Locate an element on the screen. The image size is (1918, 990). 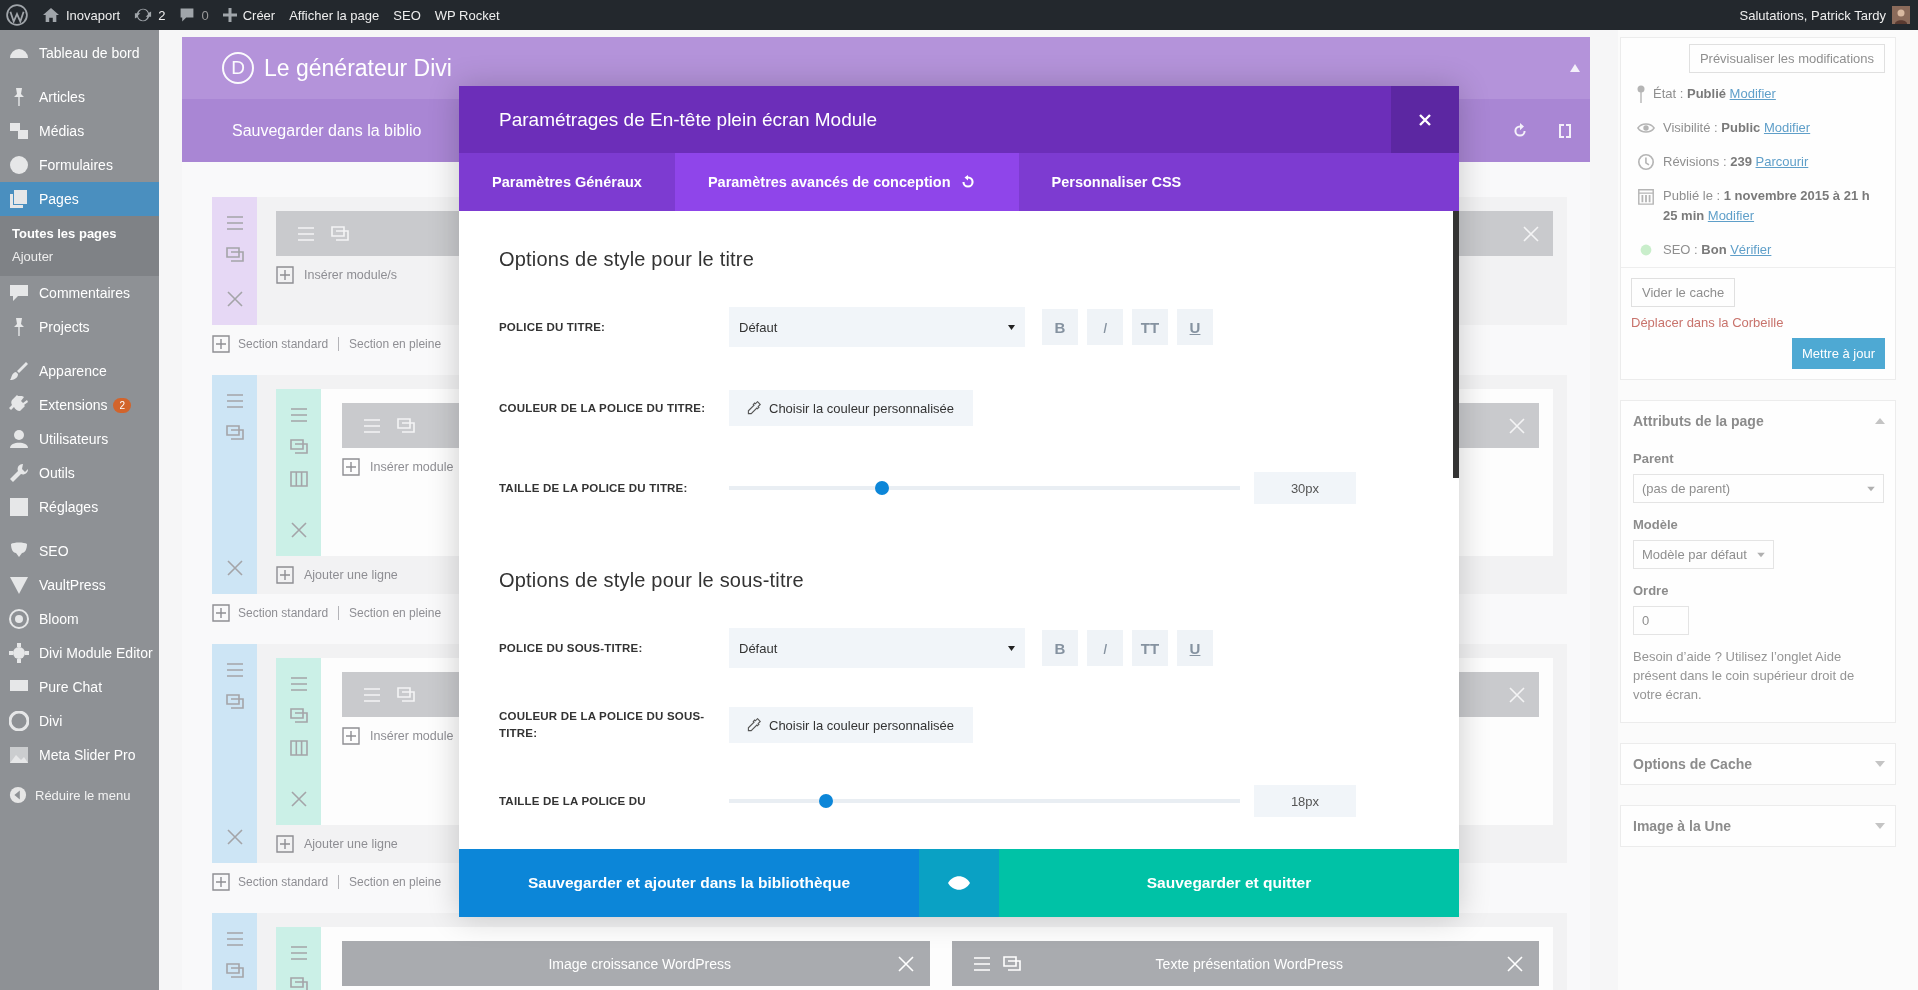
menu-item: Projects is located at coordinates (79, 327).